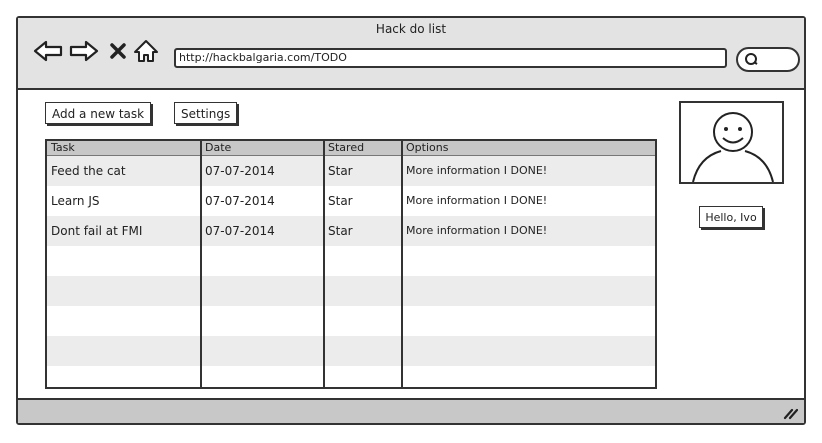 The height and width of the screenshot is (443, 822). What do you see at coordinates (98, 113) in the screenshot?
I see `add-task-button: Add a new task` at bounding box center [98, 113].